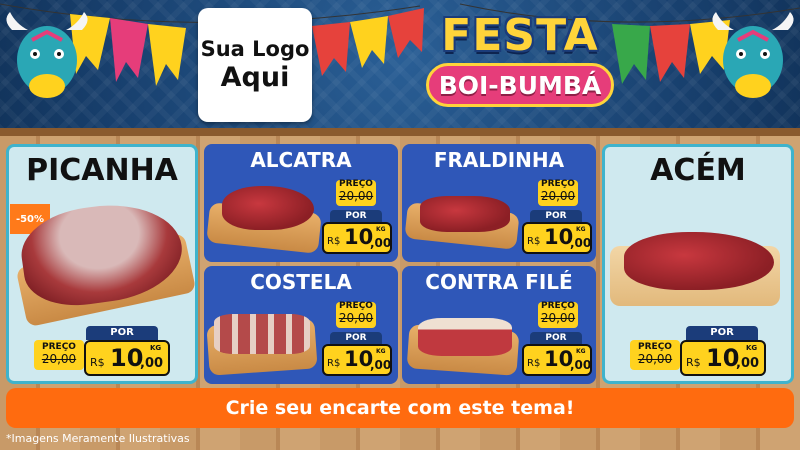 This screenshot has width=800, height=450. I want to click on costela-image, so click(262, 334).